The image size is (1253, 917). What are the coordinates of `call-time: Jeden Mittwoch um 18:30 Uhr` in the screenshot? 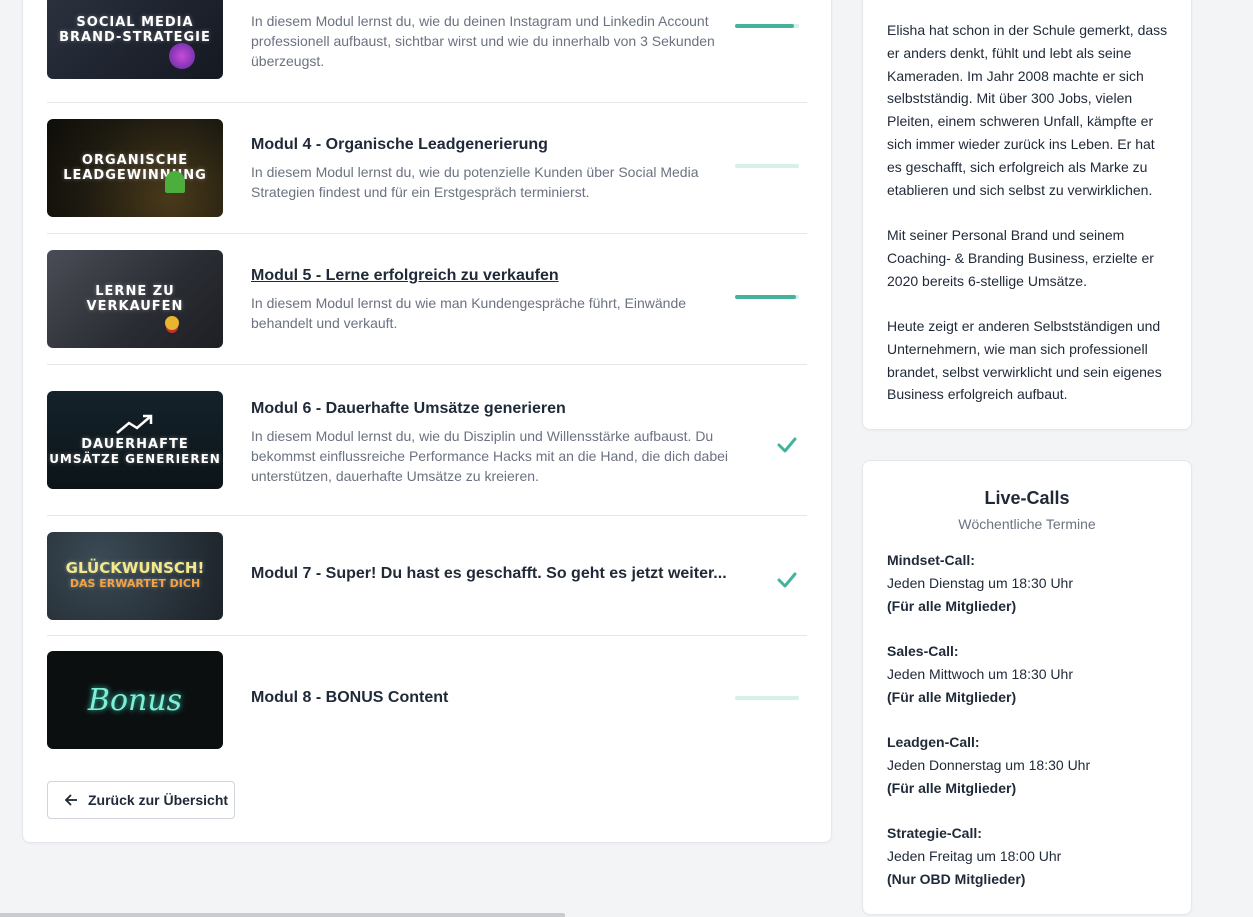 It's located at (980, 673).